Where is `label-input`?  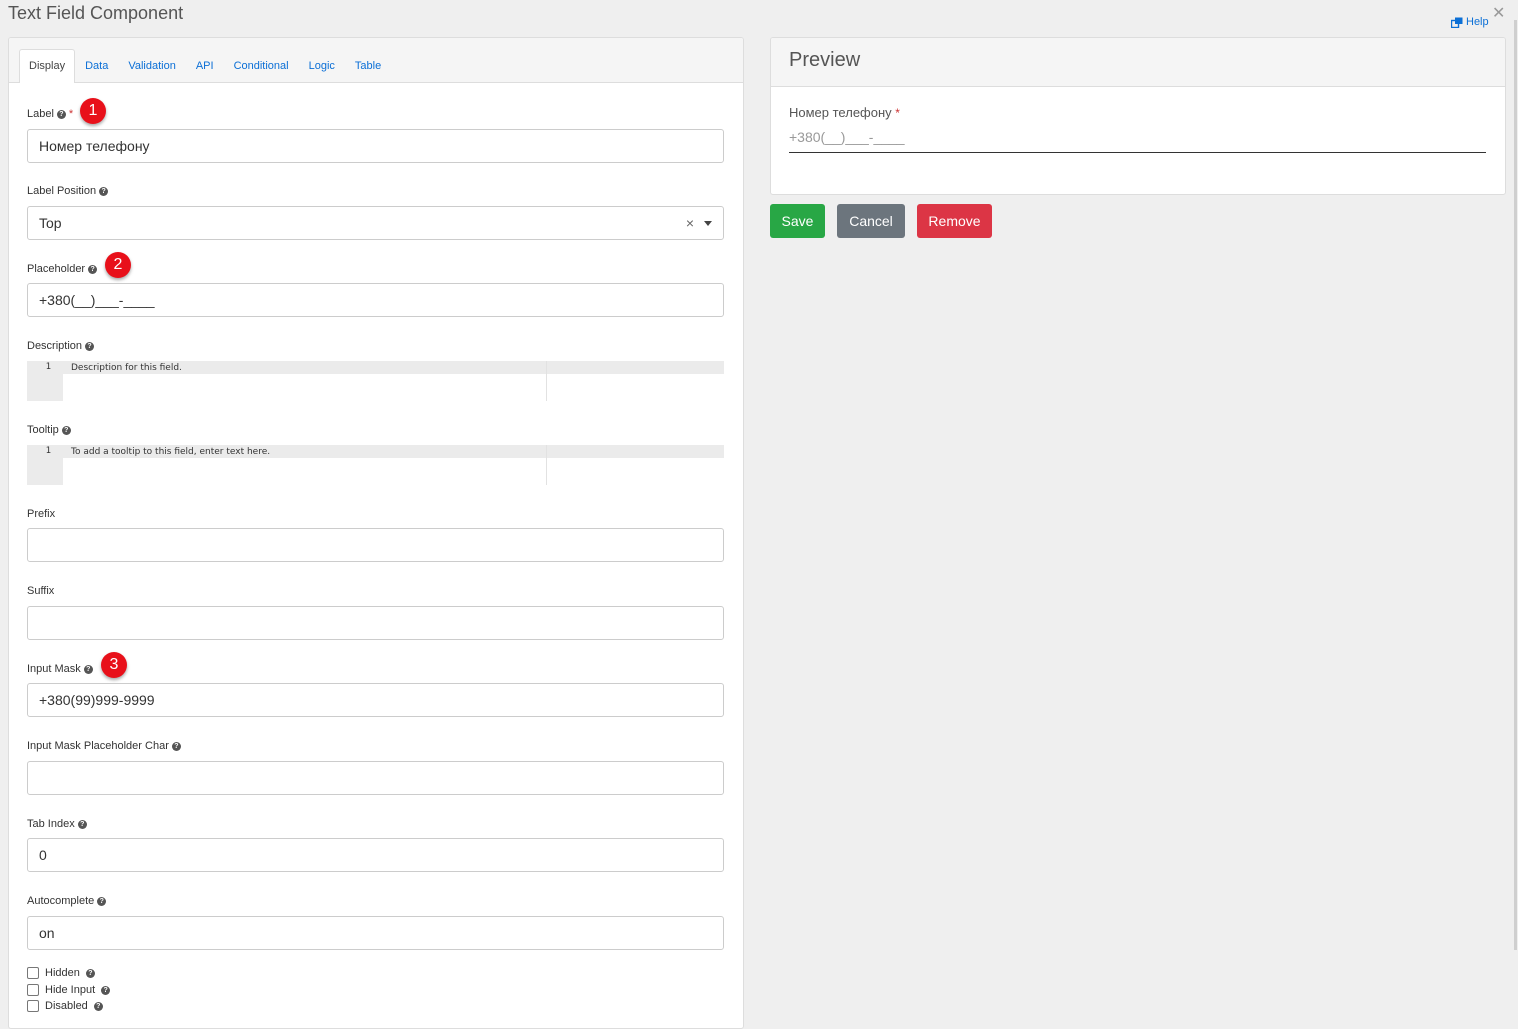 label-input is located at coordinates (375, 146).